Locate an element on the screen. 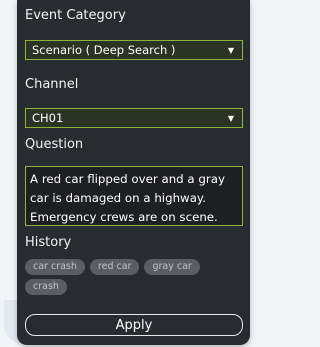 Image resolution: width=320 pixels, height=347 pixels. event-category-value: Scenario ( Deep Search ) is located at coordinates (104, 50).